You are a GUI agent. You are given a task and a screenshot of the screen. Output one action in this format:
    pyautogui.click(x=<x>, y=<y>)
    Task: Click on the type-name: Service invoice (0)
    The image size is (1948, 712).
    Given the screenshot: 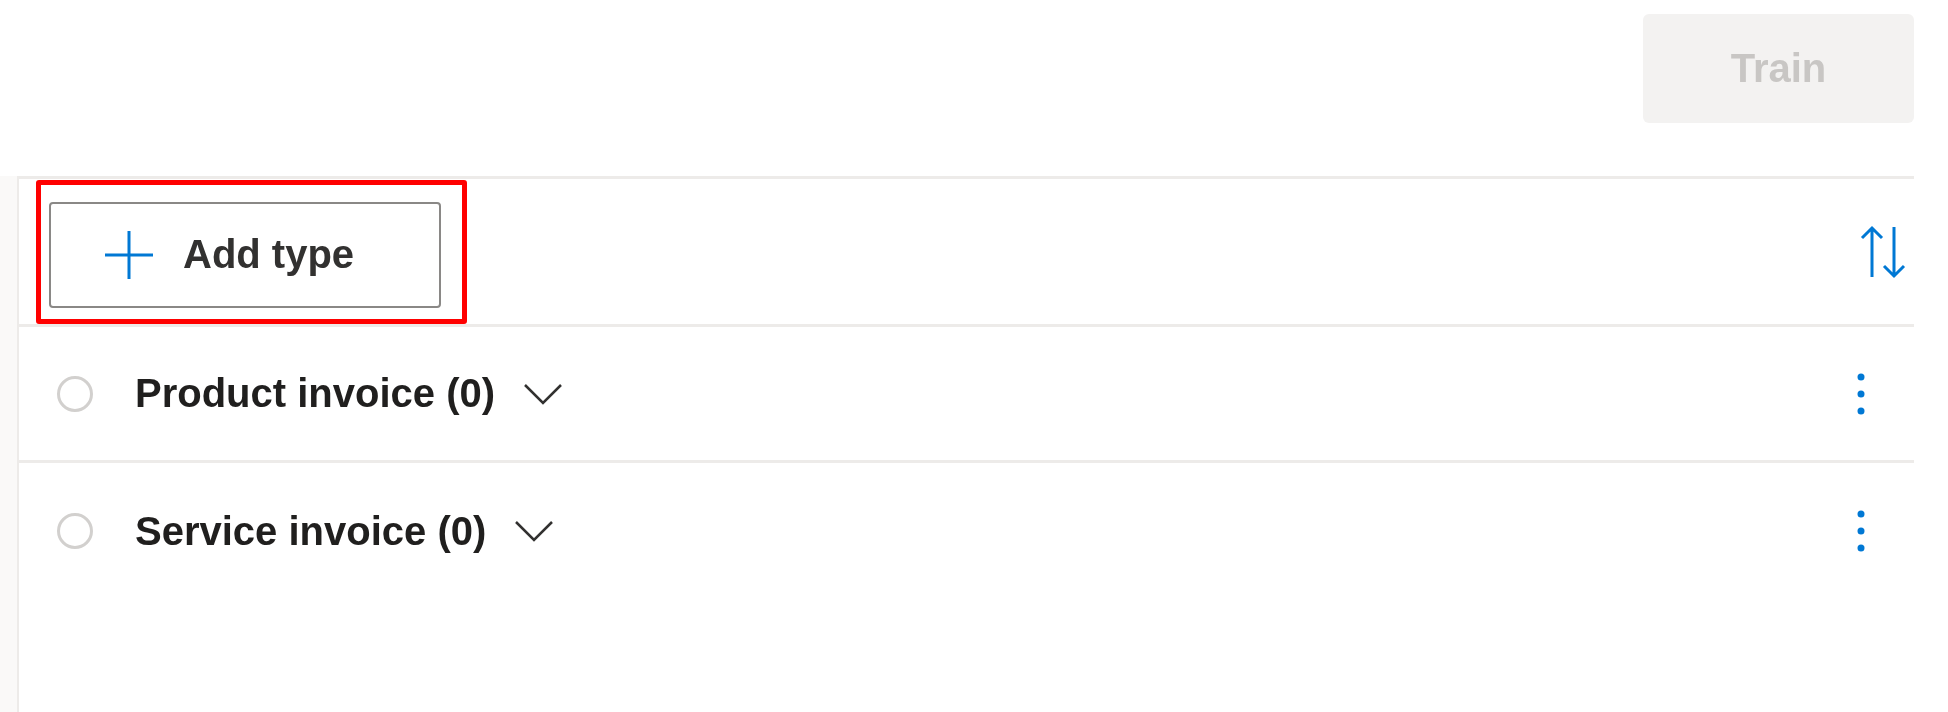 What is the action you would take?
    pyautogui.click(x=311, y=531)
    